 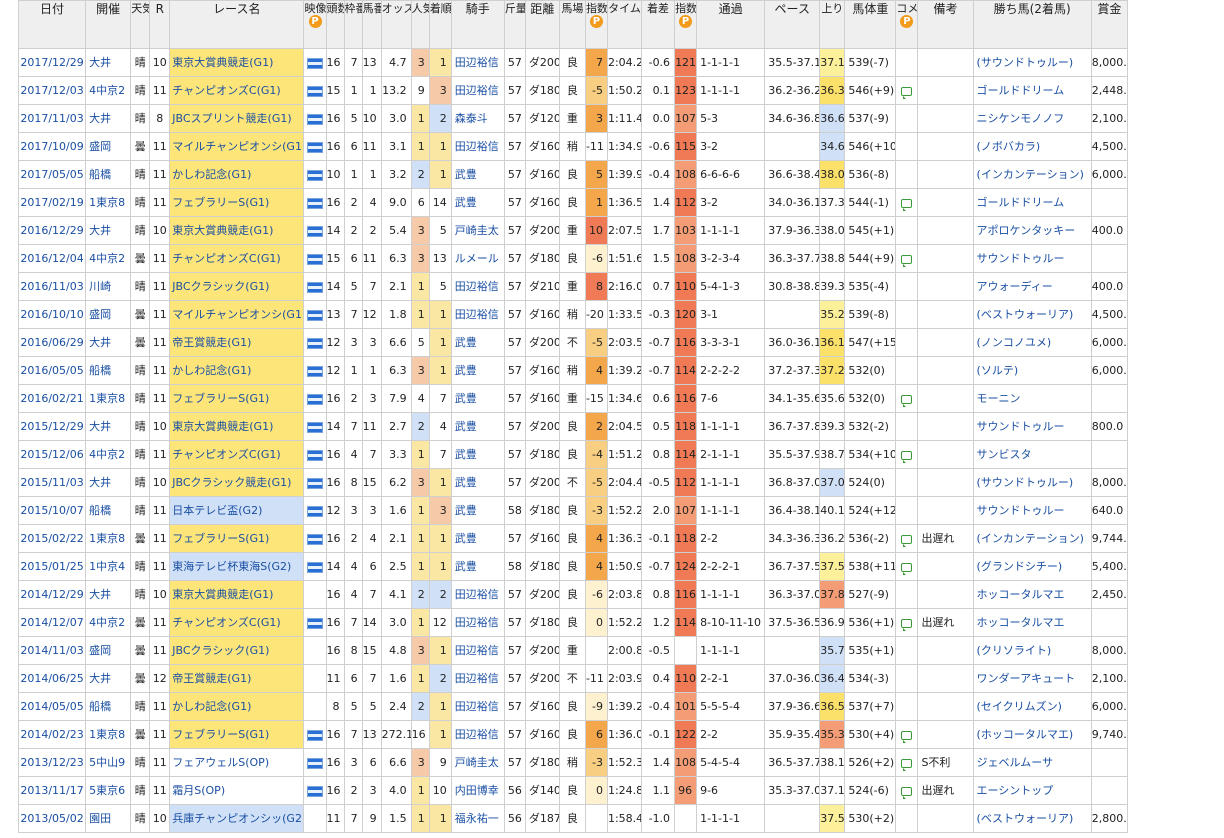 What do you see at coordinates (1032, 286) in the screenshot?
I see `winner-link: アウォーディー` at bounding box center [1032, 286].